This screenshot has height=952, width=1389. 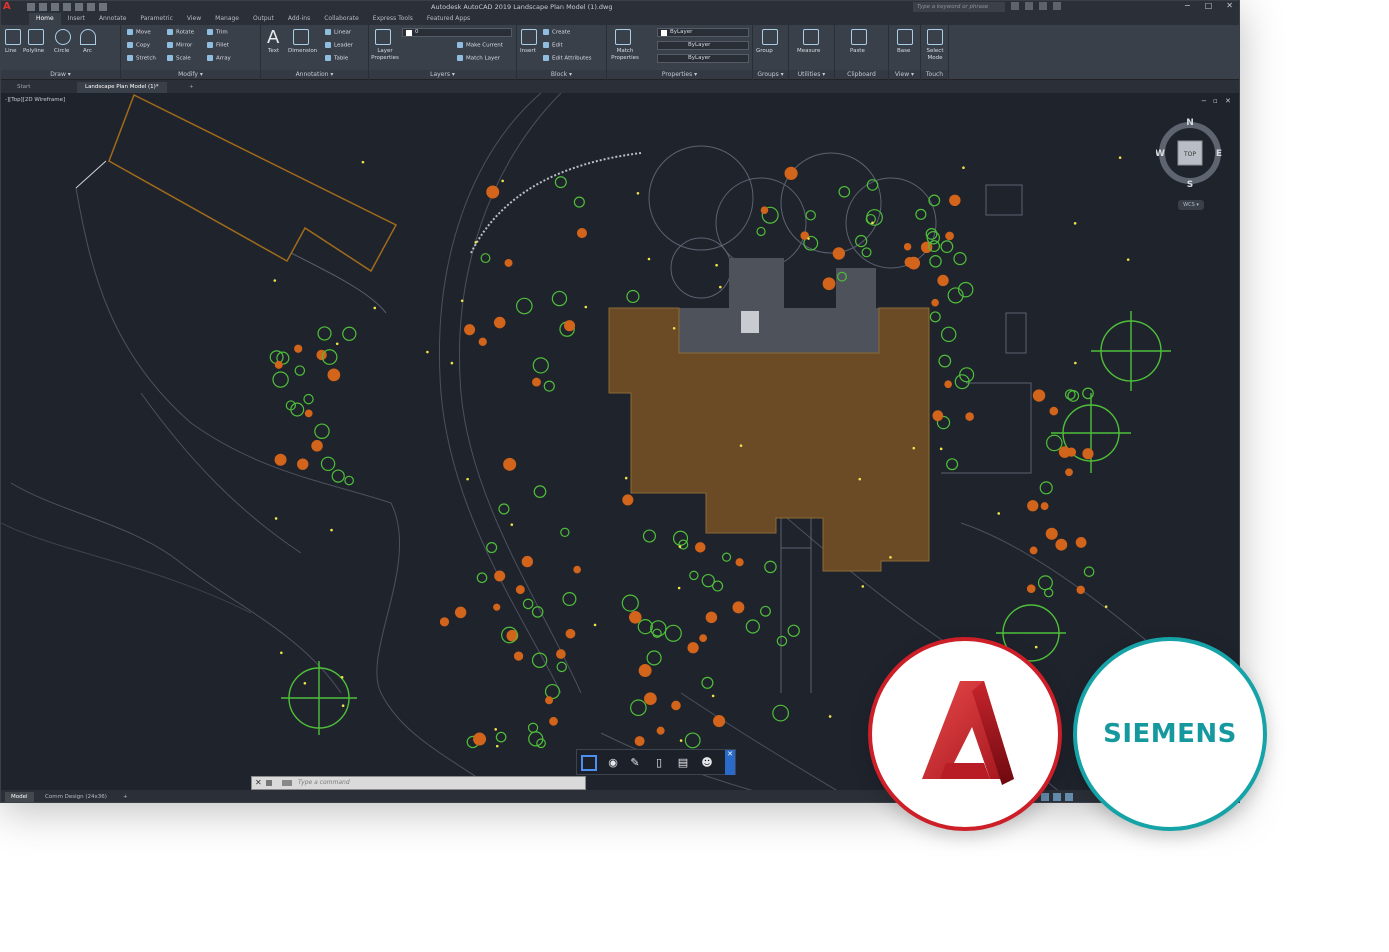 I want to click on tab-express-tools: Express Tools, so click(x=393, y=19).